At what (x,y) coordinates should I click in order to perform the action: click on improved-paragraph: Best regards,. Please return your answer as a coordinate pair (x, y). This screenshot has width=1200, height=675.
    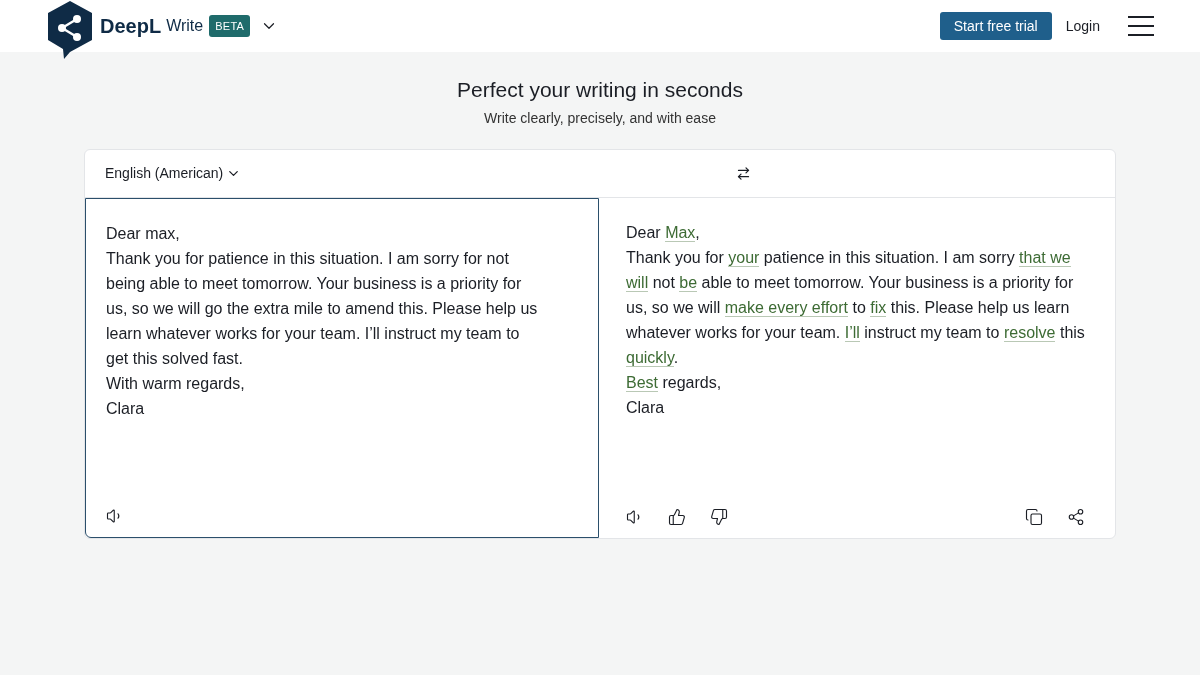
    Looking at the image, I should click on (674, 383).